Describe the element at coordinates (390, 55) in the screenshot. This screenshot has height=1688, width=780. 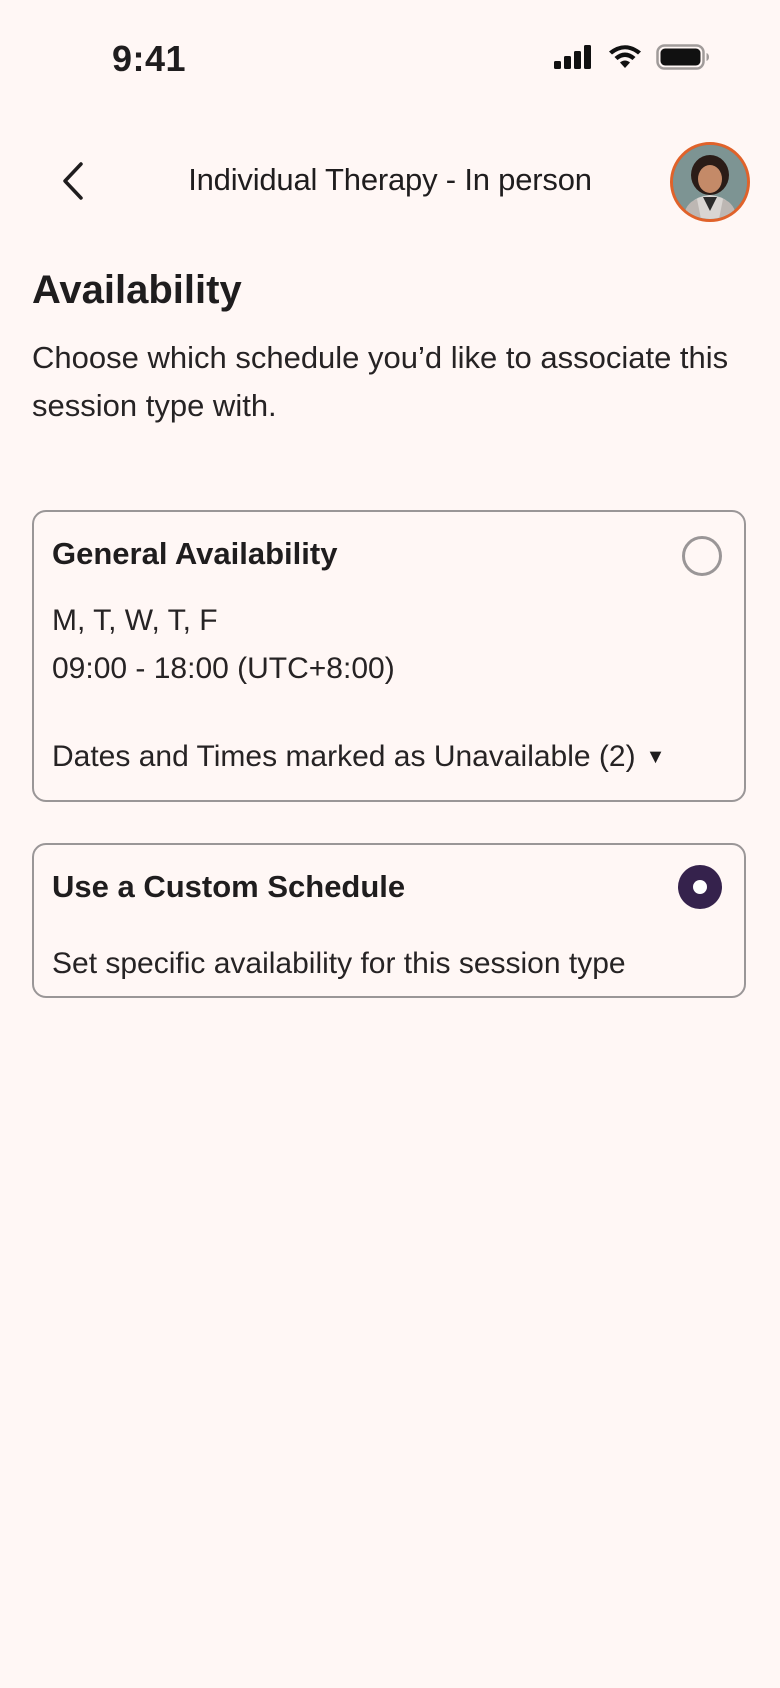
I see `status-bar: 9:41` at that location.